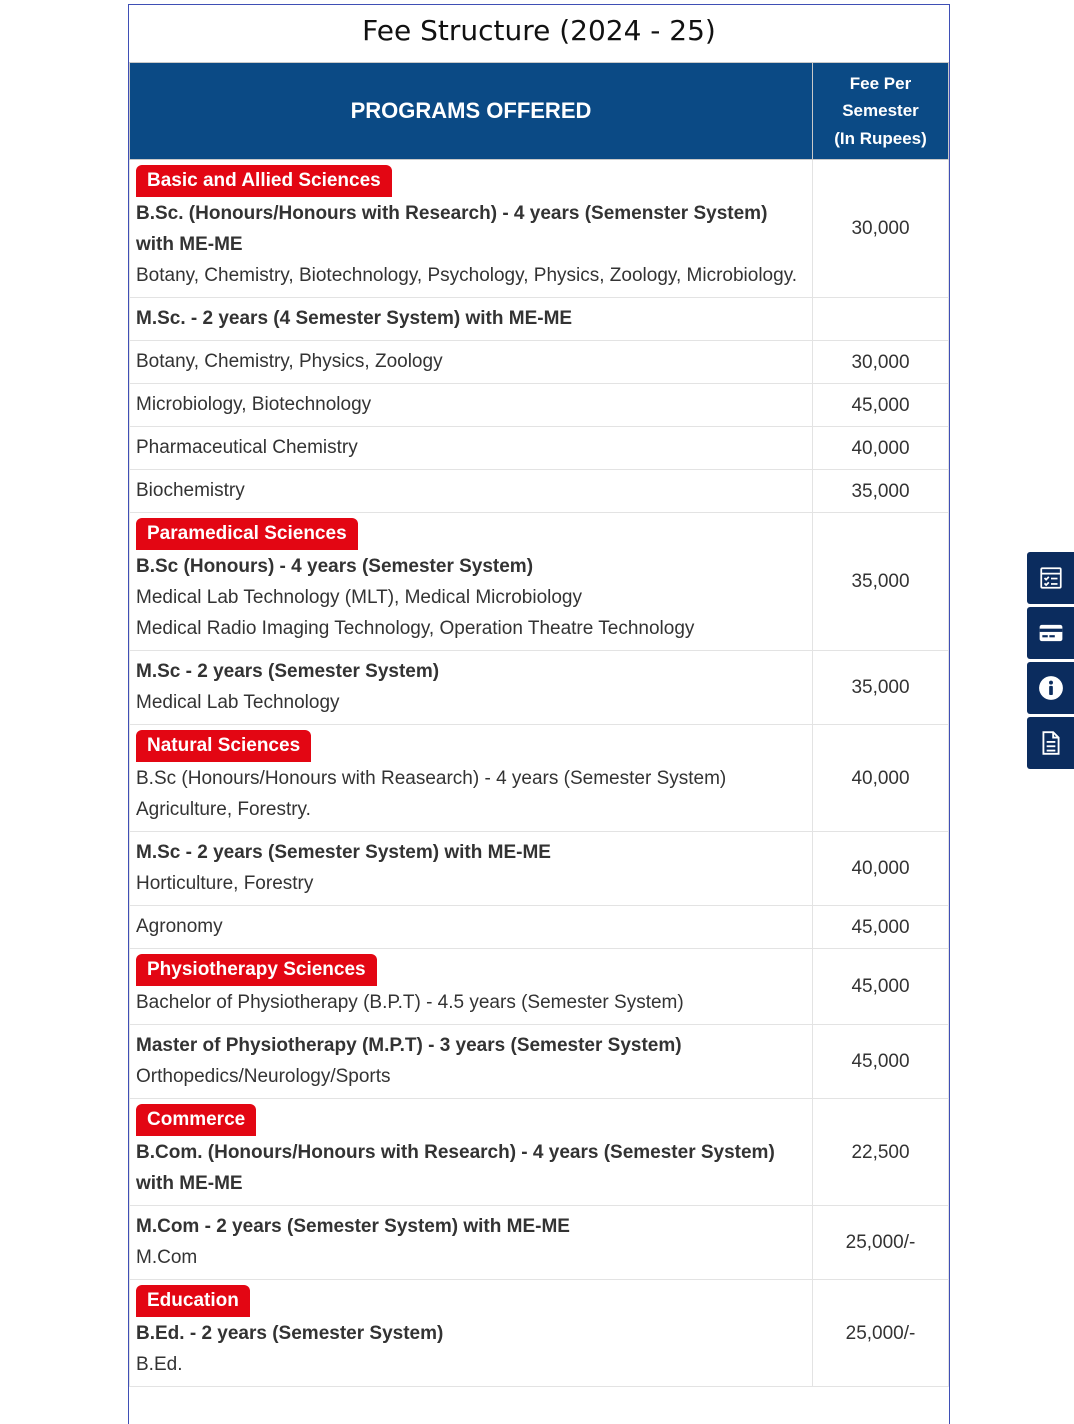  I want to click on program-subjects: Medical Lab Technology, so click(238, 702).